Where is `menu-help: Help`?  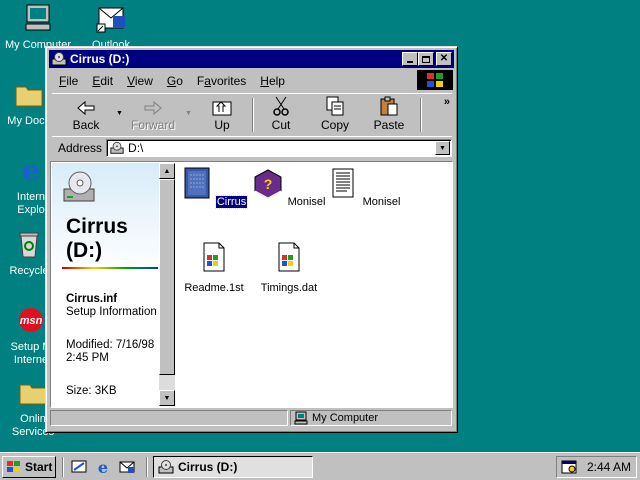 menu-help: Help is located at coordinates (272, 81).